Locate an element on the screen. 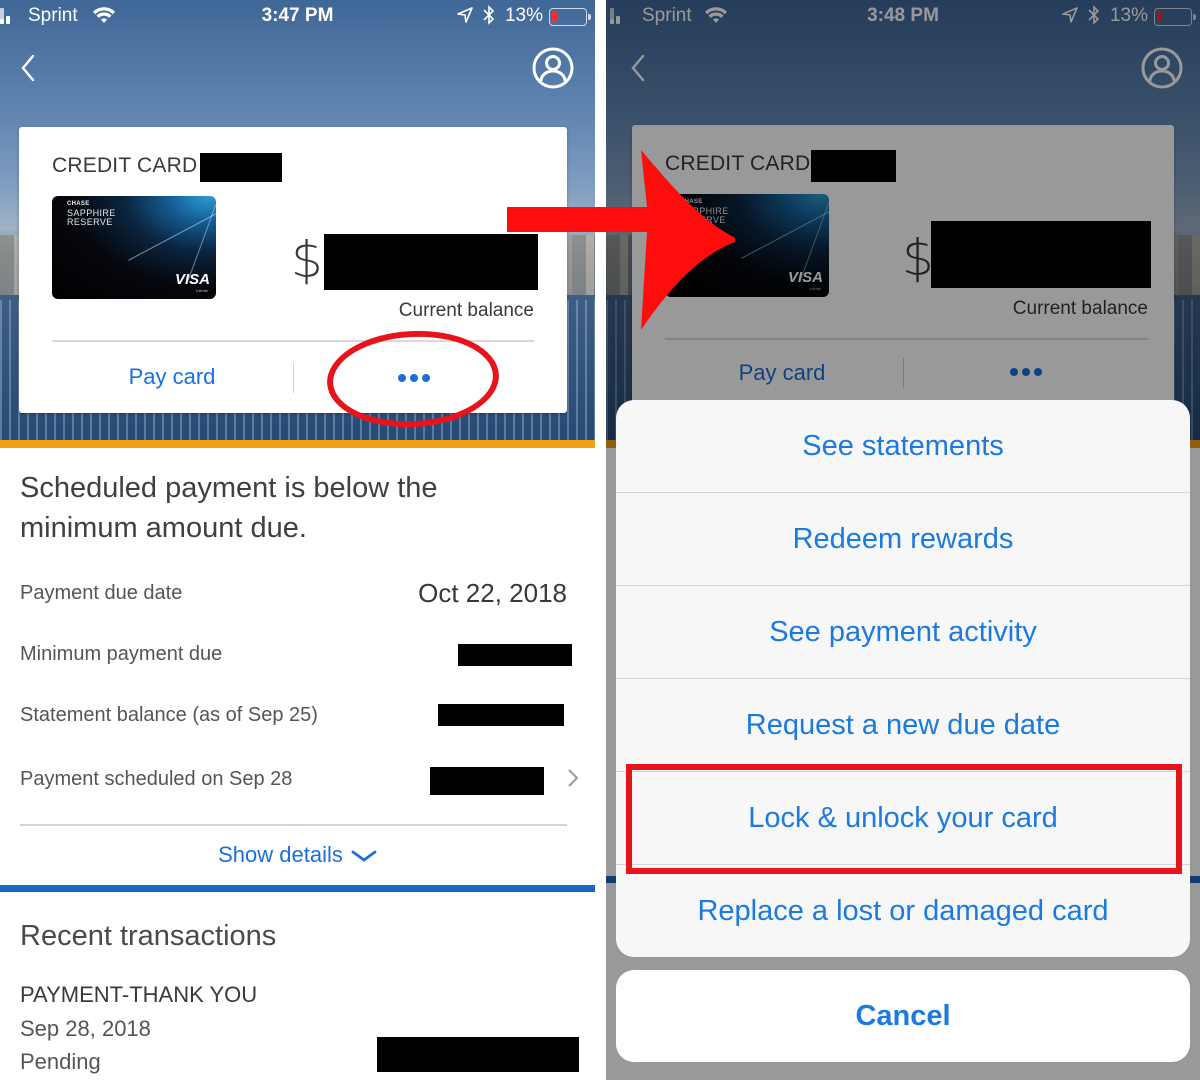  card-network: VISA is located at coordinates (192, 279).